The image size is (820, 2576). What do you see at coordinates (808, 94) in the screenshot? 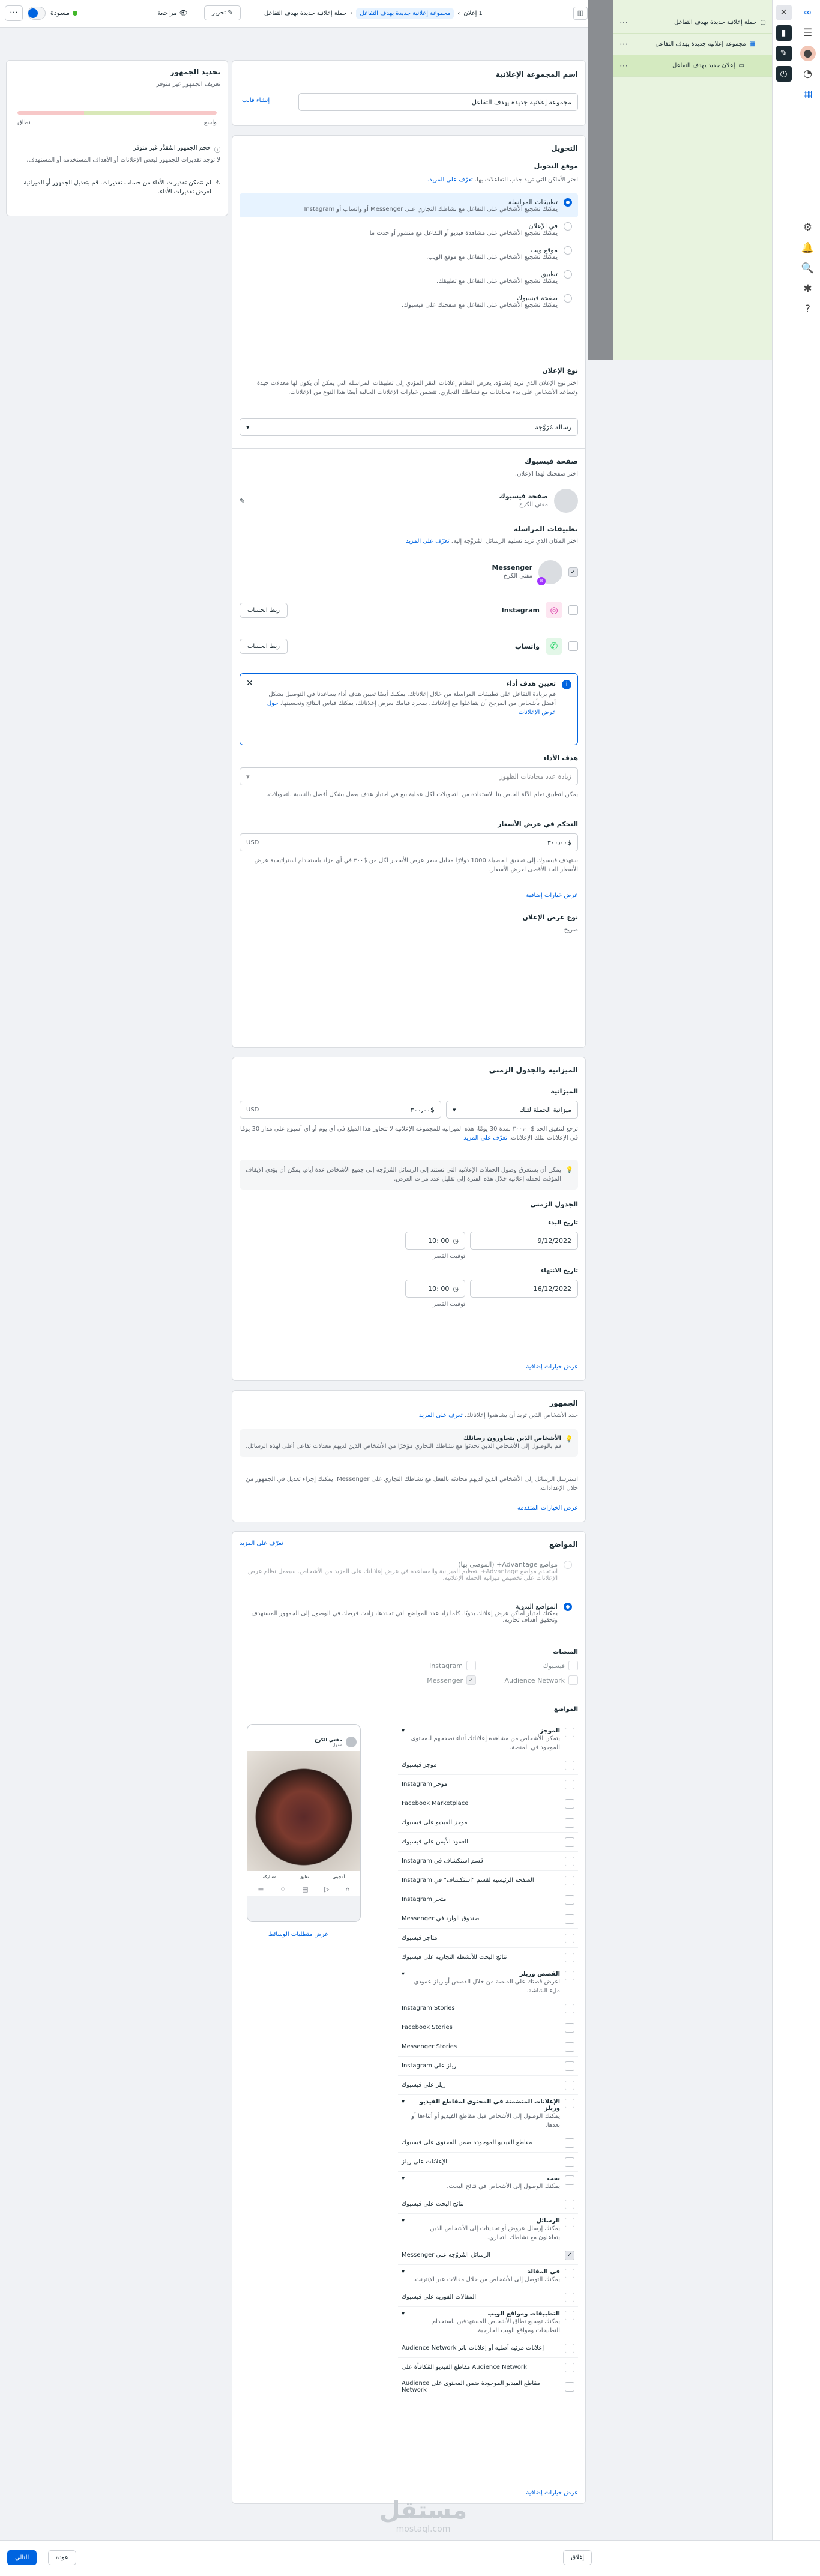
I see `grid-icon: ▦` at bounding box center [808, 94].